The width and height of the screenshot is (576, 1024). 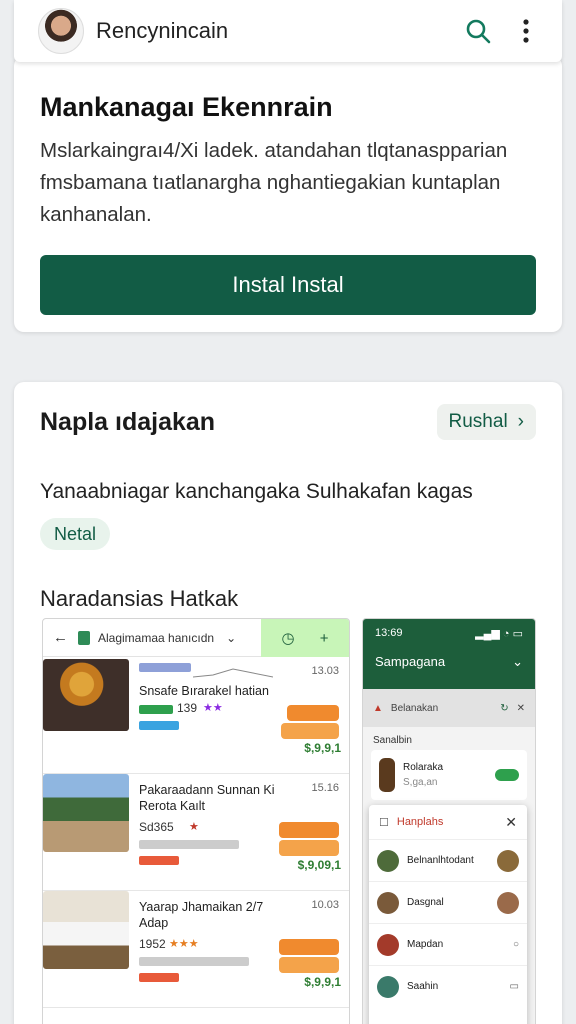 I want to click on filter-row: ▲ Belanakan ↻ ✕, so click(x=449, y=708).